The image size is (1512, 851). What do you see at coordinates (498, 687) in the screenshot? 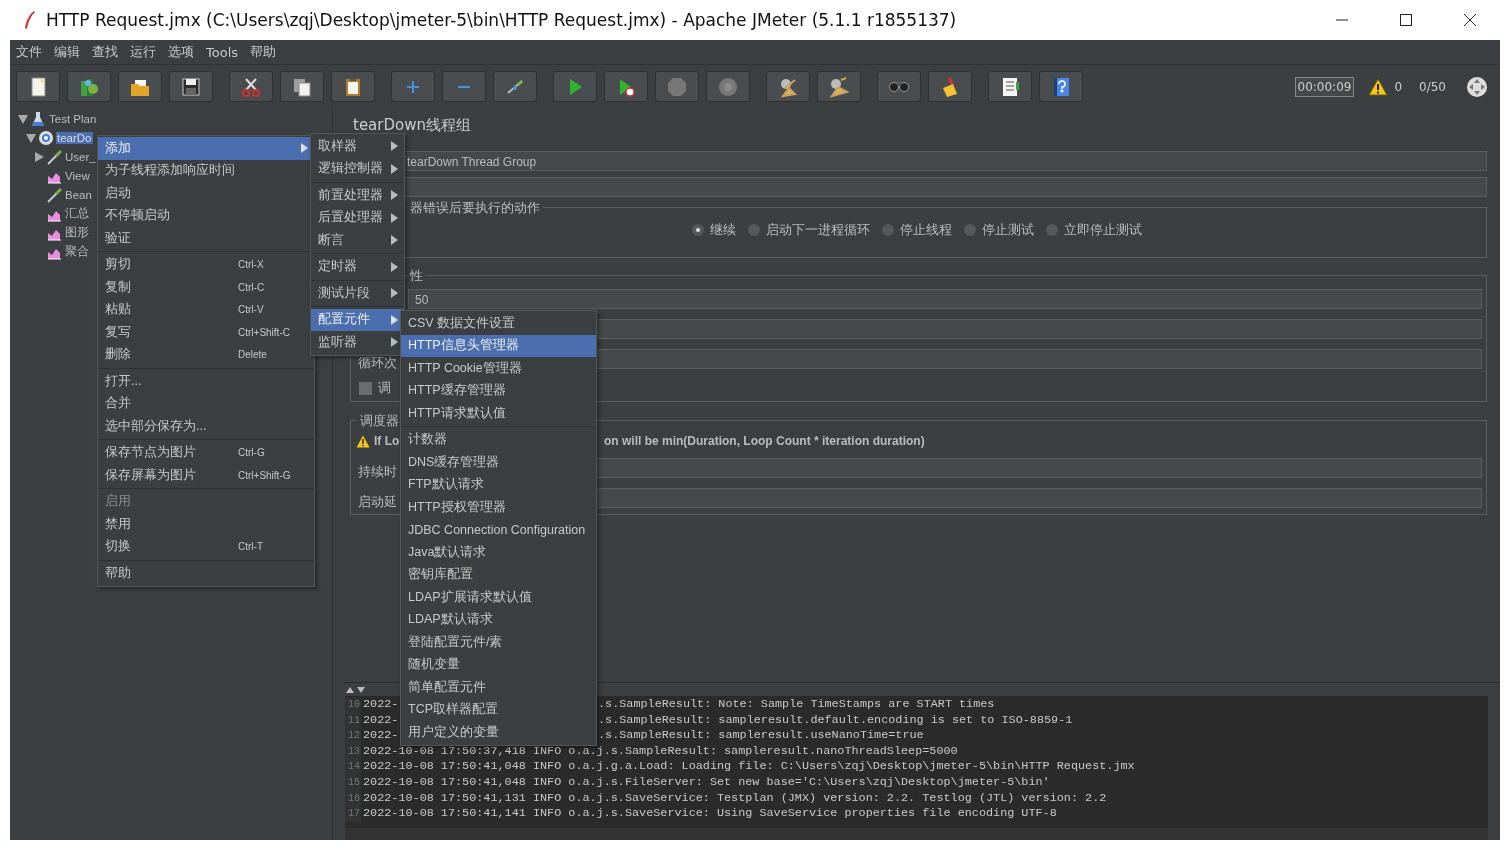
I see `menu-item: 简单配置元件` at bounding box center [498, 687].